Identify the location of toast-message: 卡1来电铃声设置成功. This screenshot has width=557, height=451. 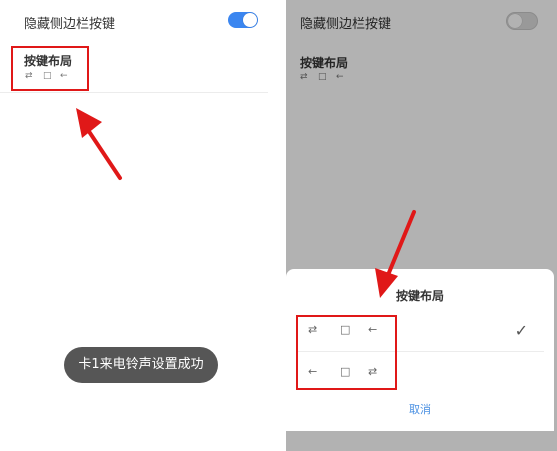
(141, 365).